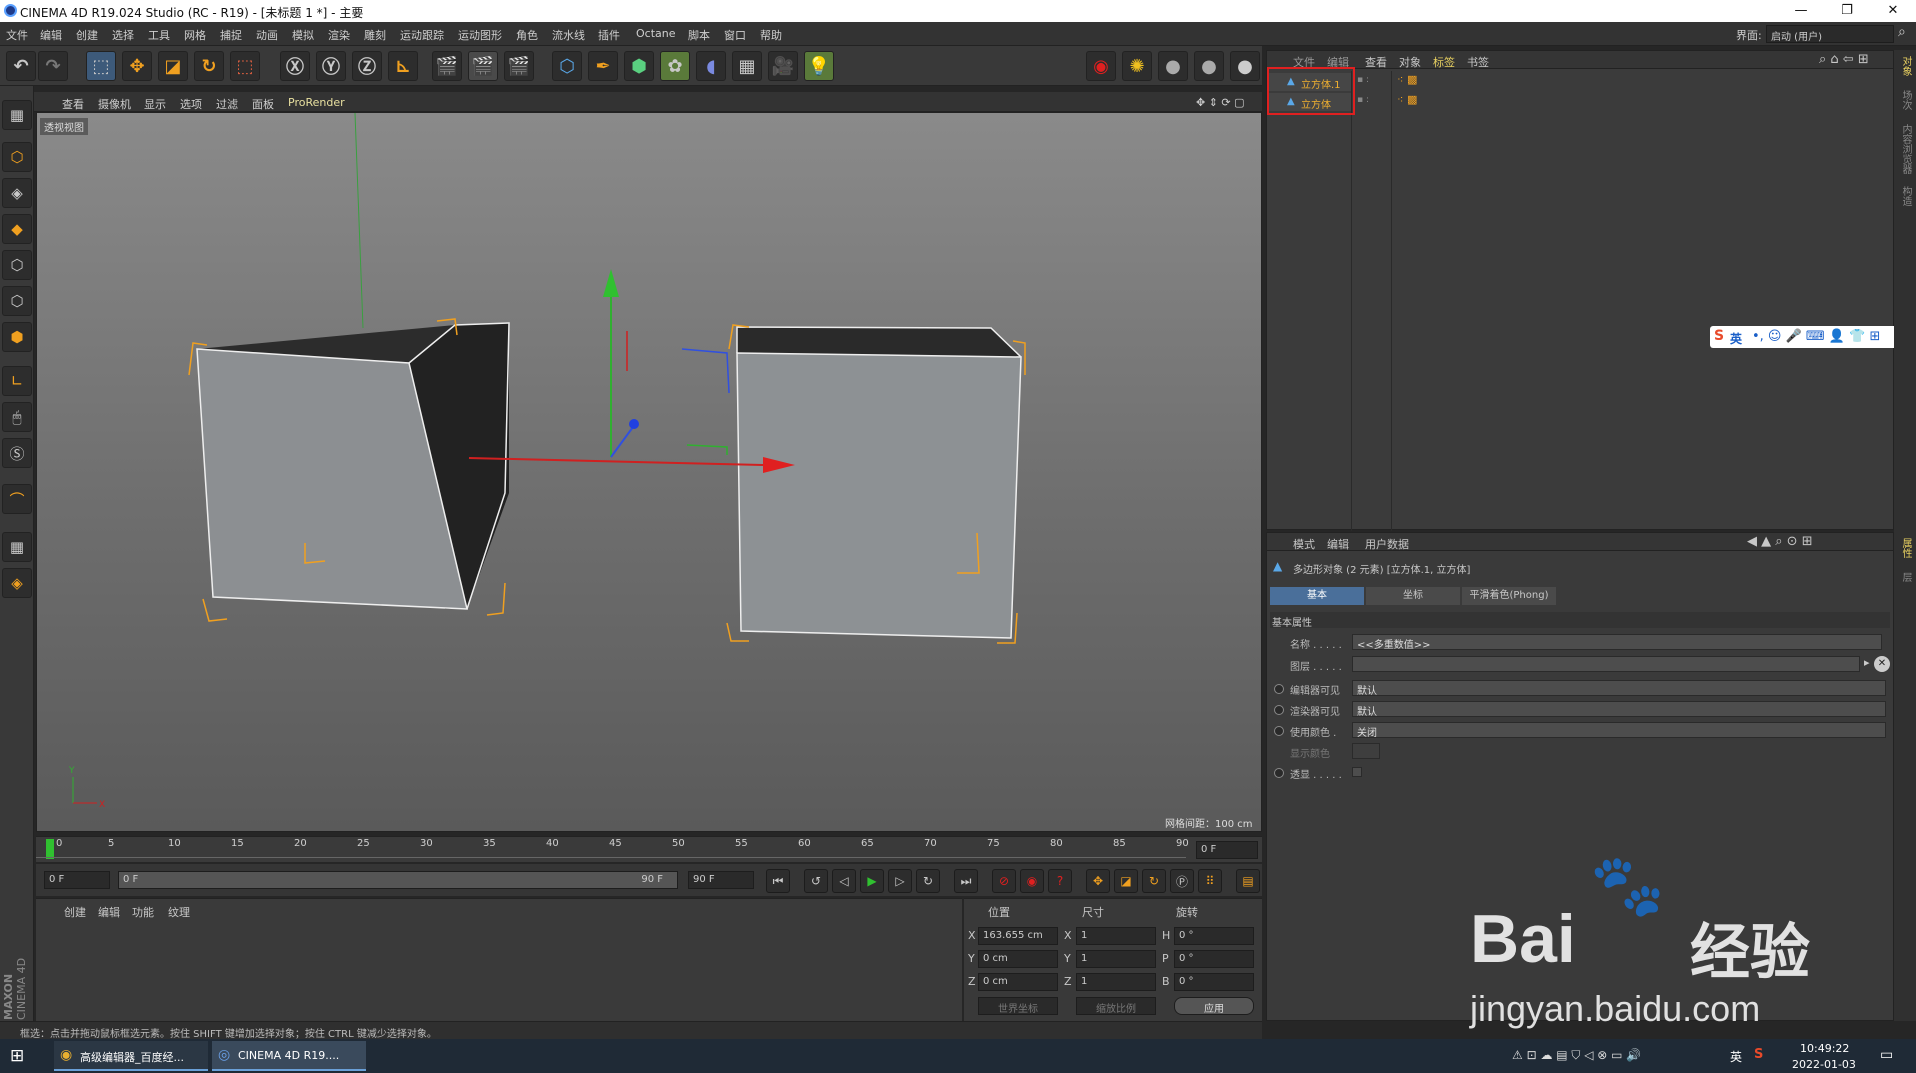  Describe the element at coordinates (649, 849) in the screenshot. I see `timeline-ruler: 0 F` at that location.